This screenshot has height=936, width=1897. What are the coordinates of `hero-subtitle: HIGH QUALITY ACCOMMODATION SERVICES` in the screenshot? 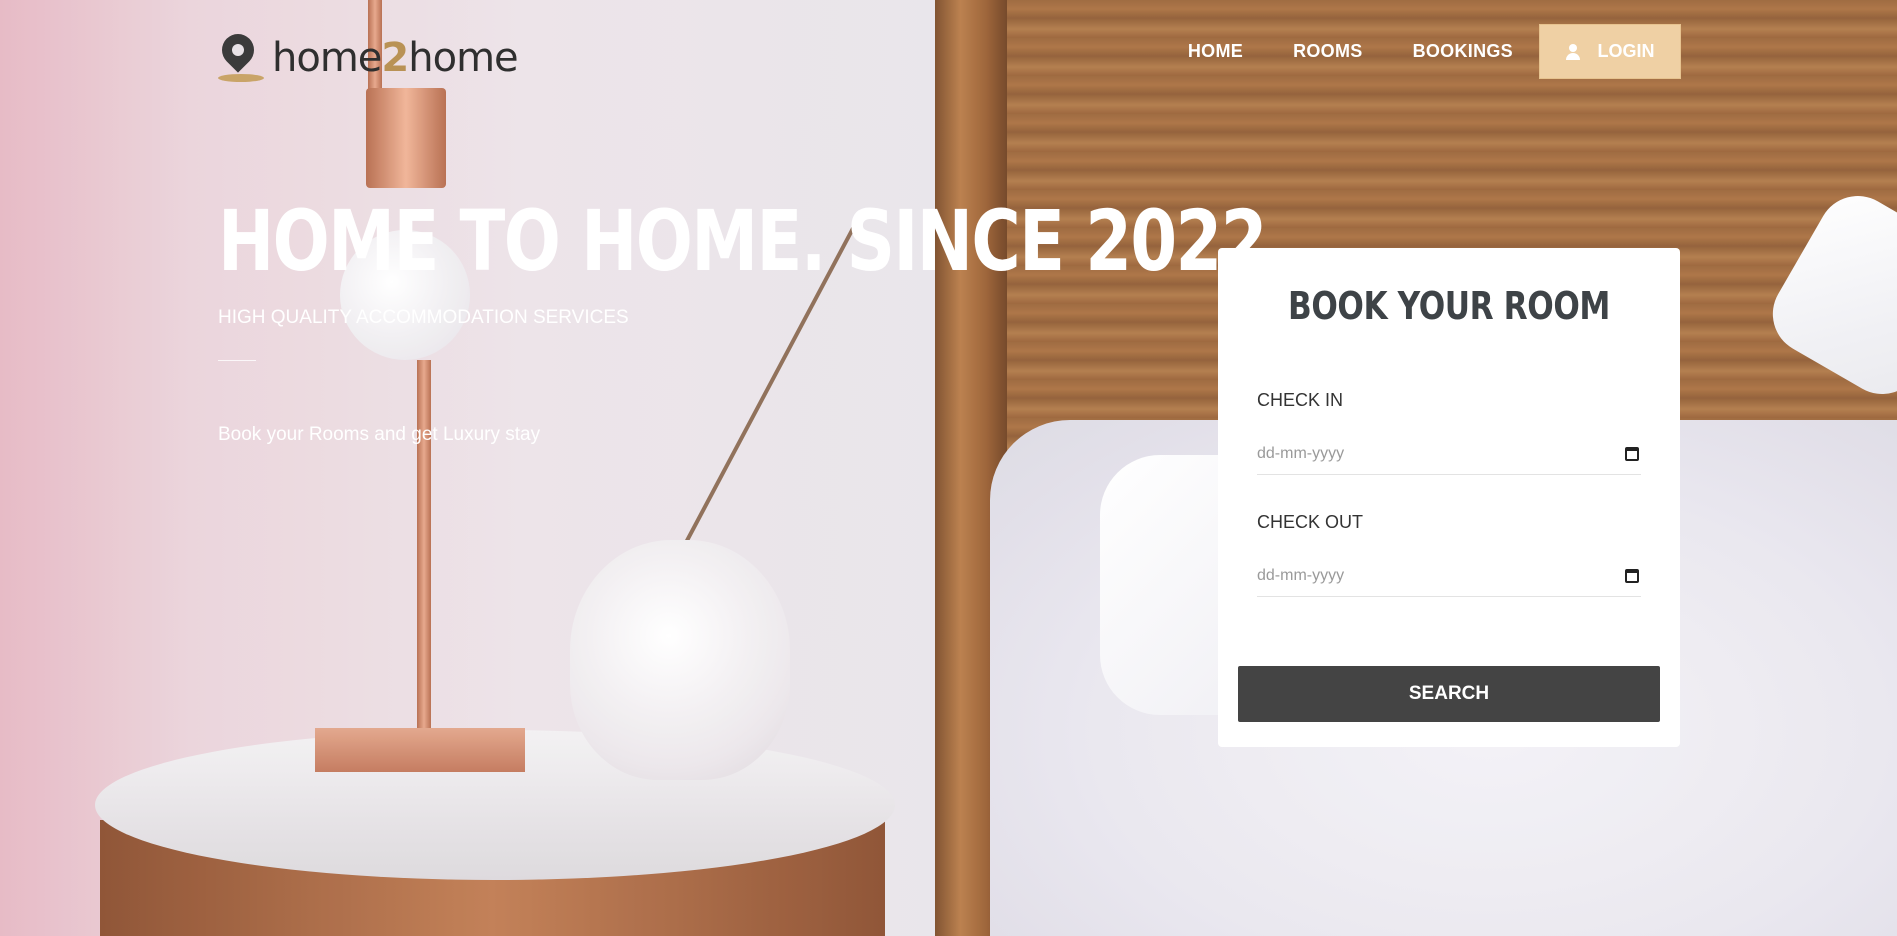 It's located at (423, 317).